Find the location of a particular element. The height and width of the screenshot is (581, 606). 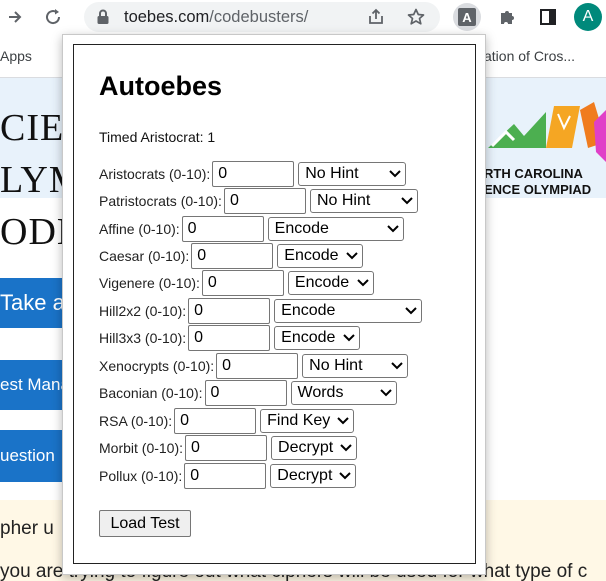

reload-icon is located at coordinates (53, 17).